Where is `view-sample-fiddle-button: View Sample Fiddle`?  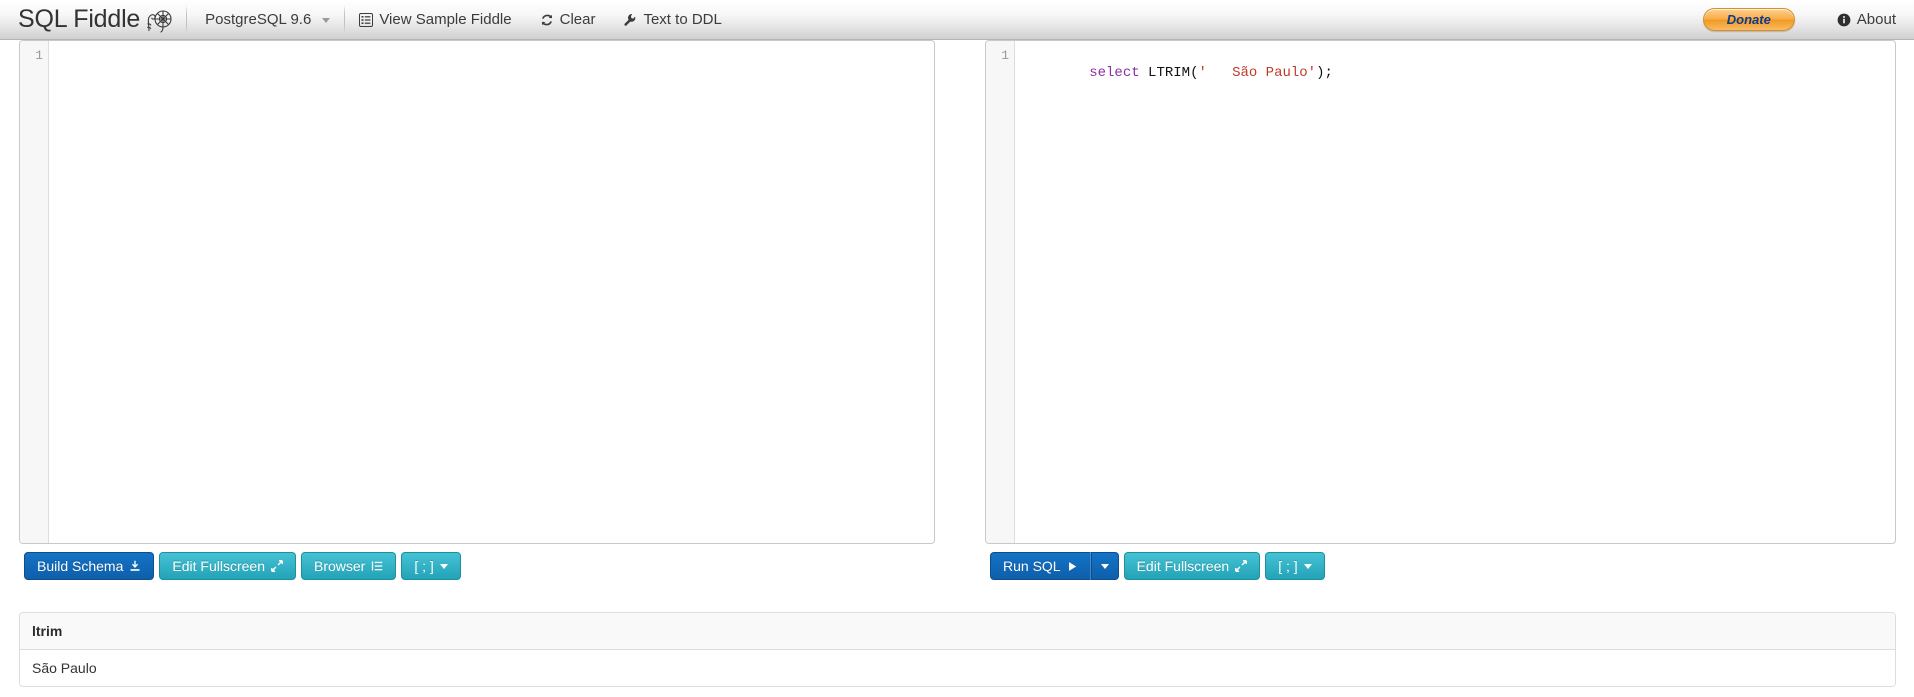
view-sample-fiddle-button: View Sample Fiddle is located at coordinates (435, 19).